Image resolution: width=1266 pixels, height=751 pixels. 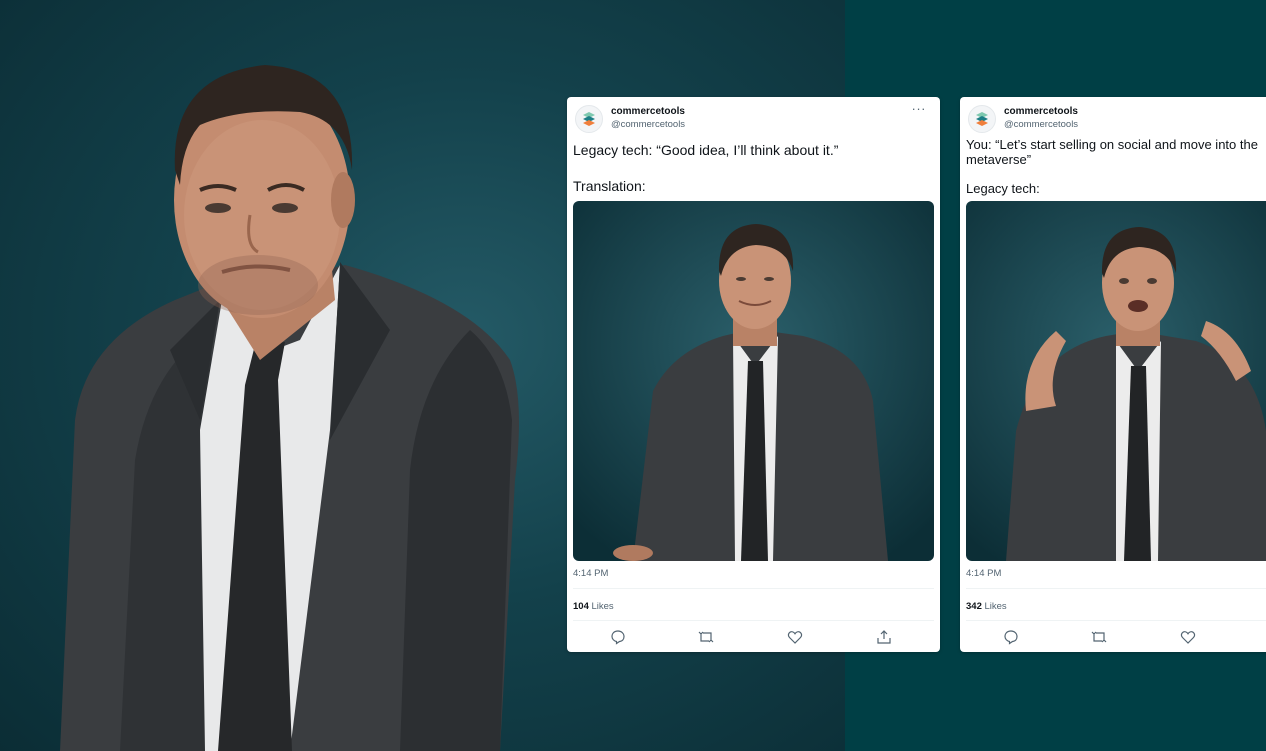 What do you see at coordinates (581, 606) in the screenshot?
I see `likes-number: 104` at bounding box center [581, 606].